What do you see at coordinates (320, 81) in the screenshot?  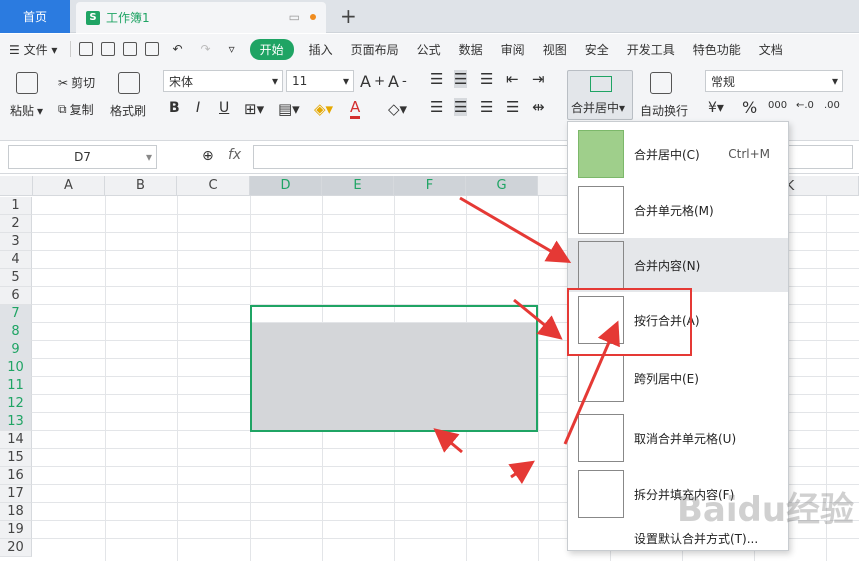 I see `font-size-select: 11 ▾` at bounding box center [320, 81].